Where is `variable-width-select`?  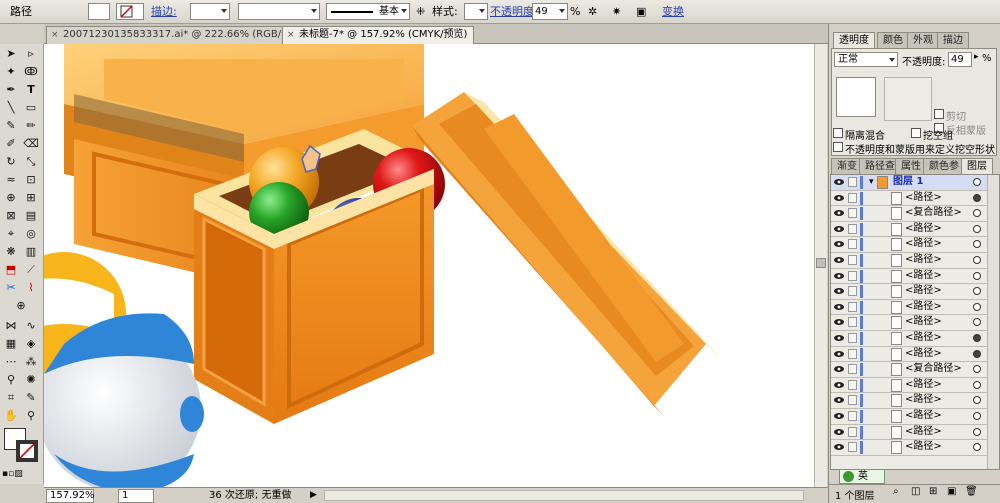
variable-width-select is located at coordinates (279, 11).